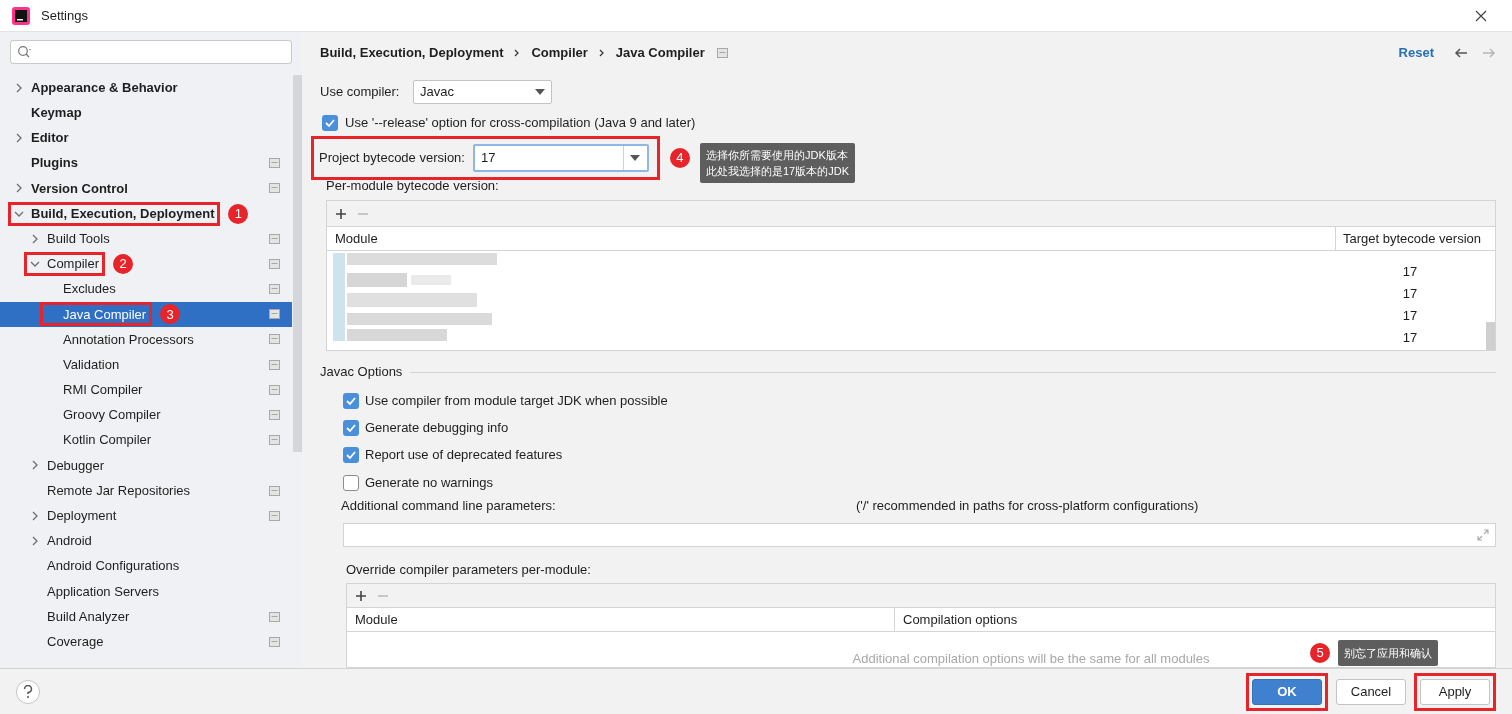 This screenshot has width=1512, height=714. I want to click on tree-item: Build Tools, so click(146, 239).